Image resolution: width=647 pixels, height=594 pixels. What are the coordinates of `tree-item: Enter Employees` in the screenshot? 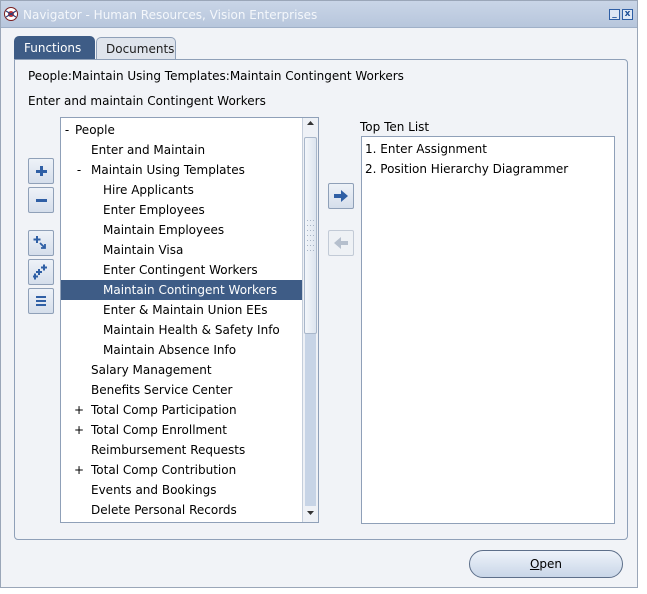 It's located at (182, 210).